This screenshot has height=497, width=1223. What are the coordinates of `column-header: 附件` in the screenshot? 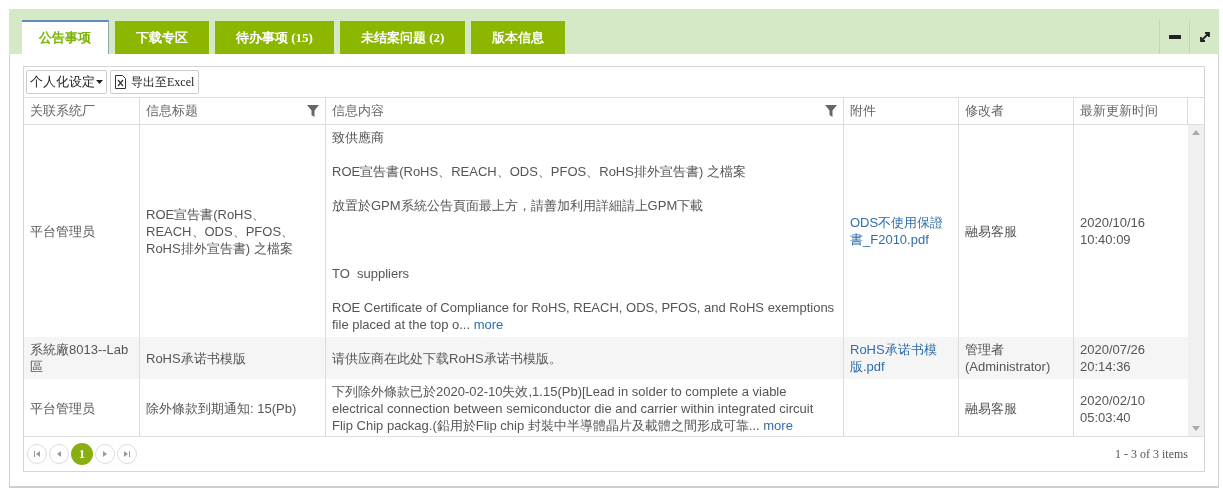 It's located at (901, 111).